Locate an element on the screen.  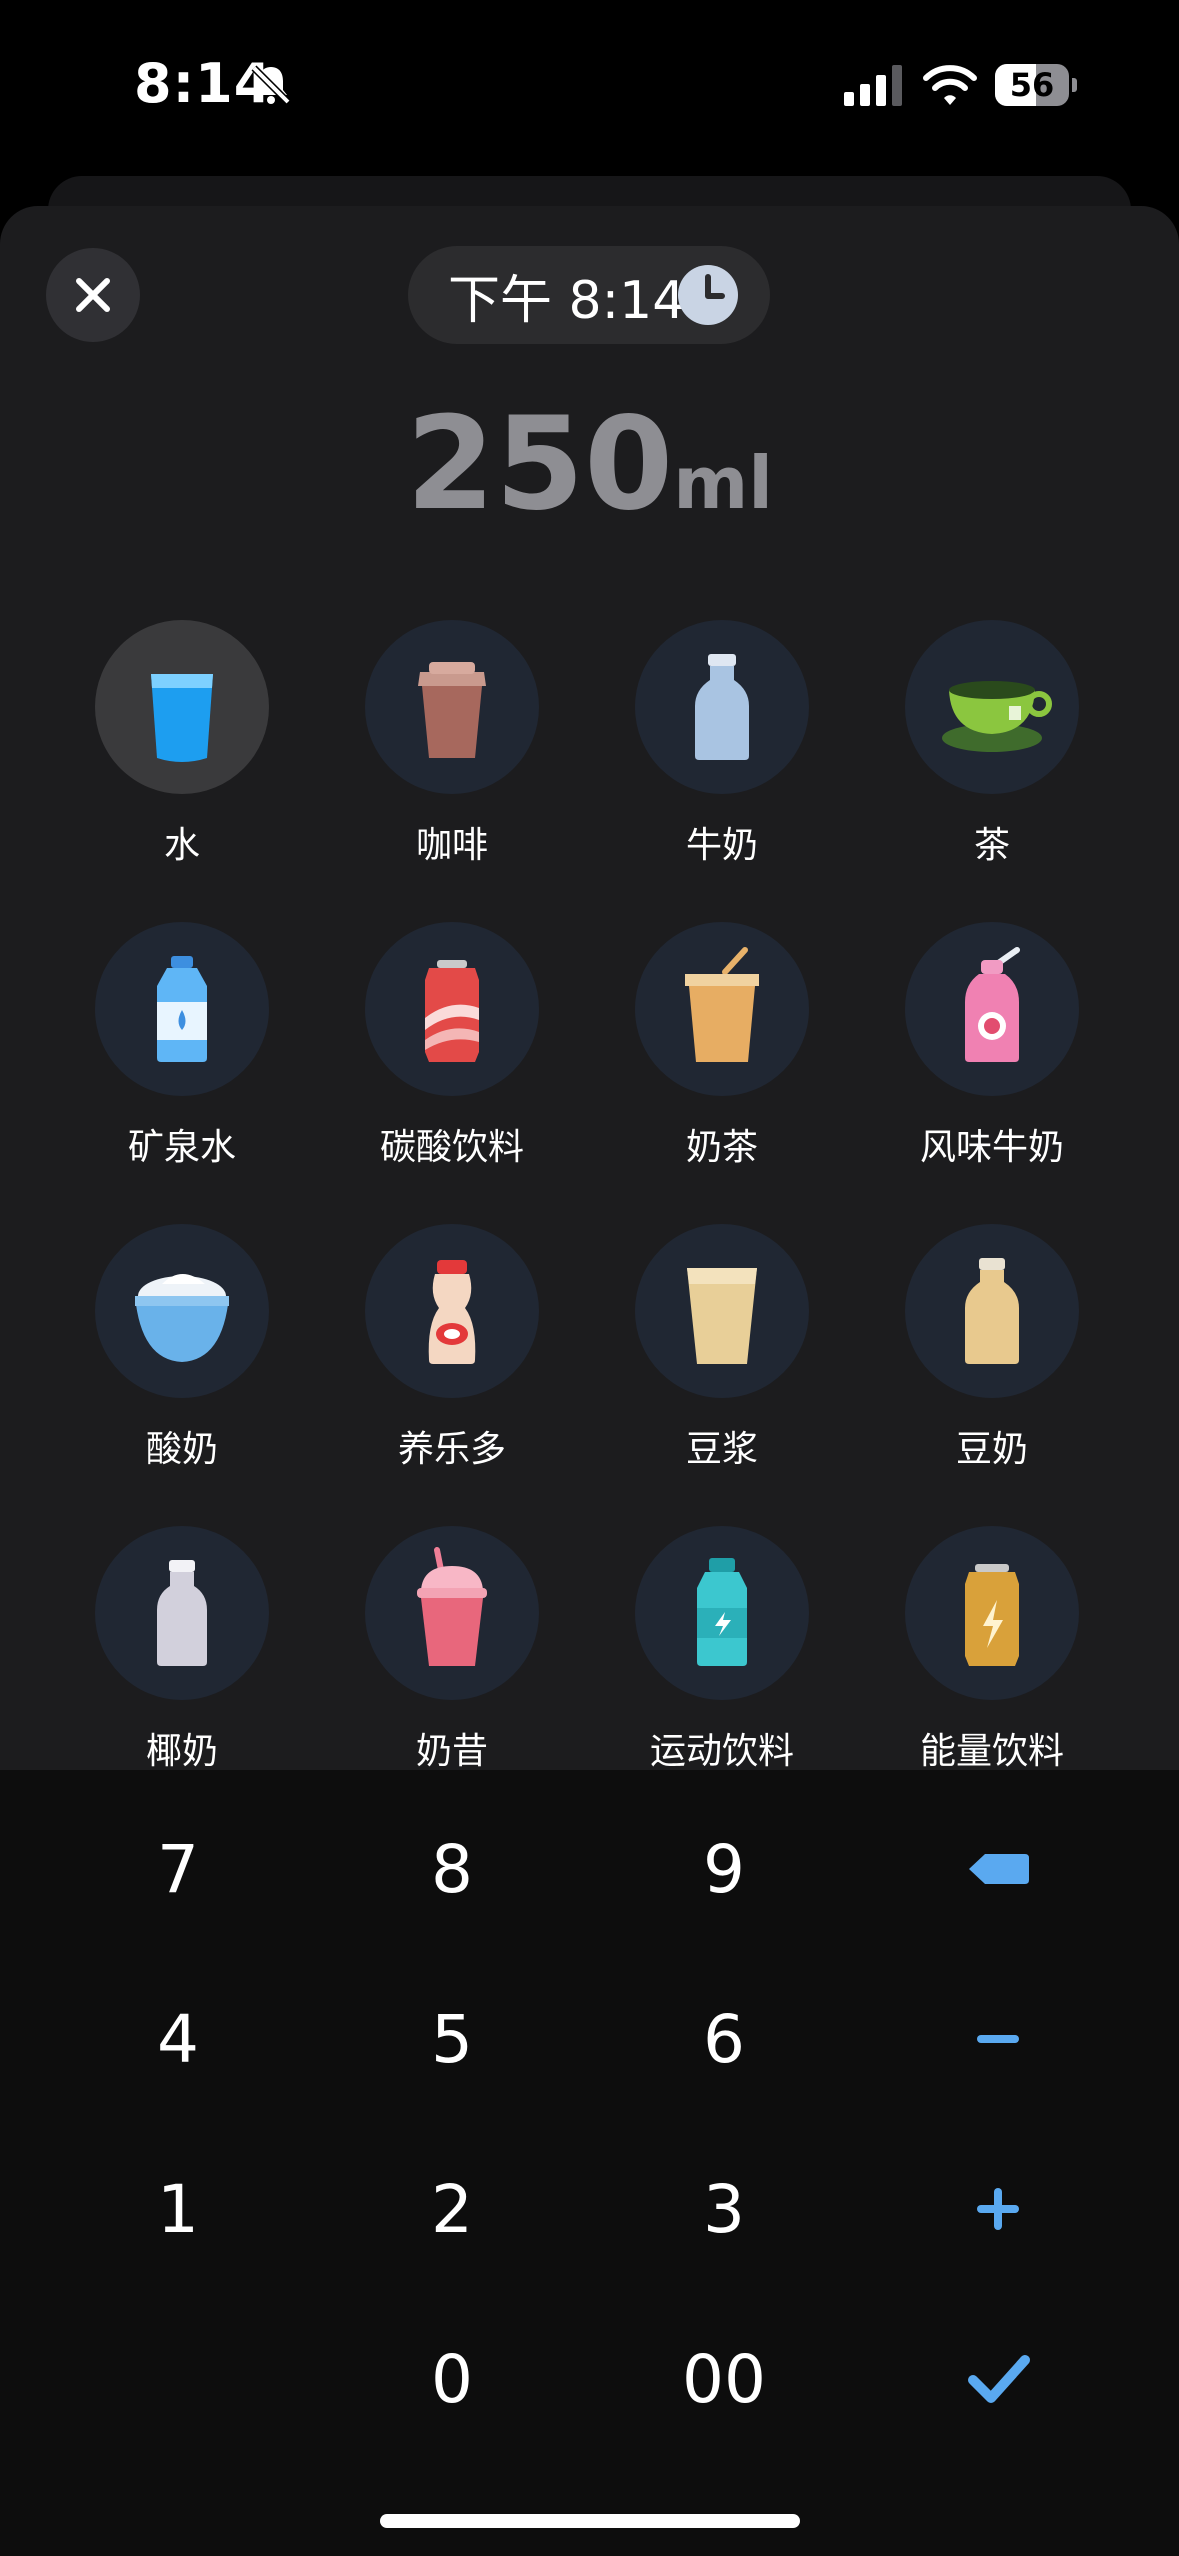
drink-item: 运动饮料 is located at coordinates (722, 1656).